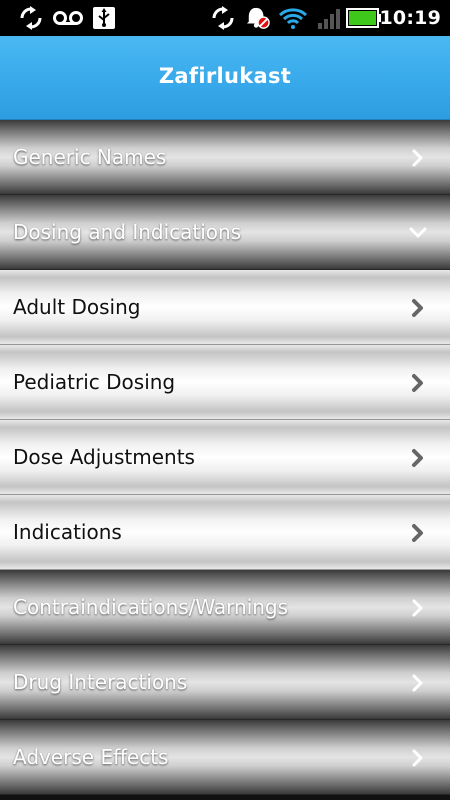 This screenshot has width=450, height=800. I want to click on chevron-down-icon, so click(418, 232).